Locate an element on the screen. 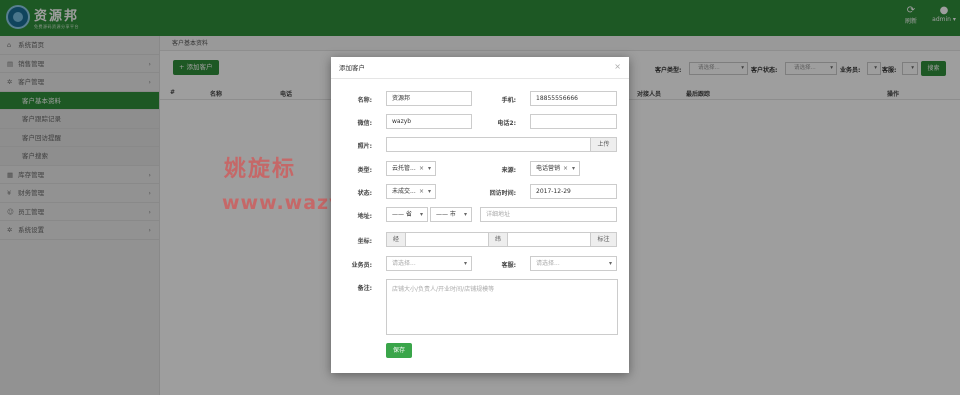 The image size is (960, 395). type-select: 云托管... × is located at coordinates (411, 168).